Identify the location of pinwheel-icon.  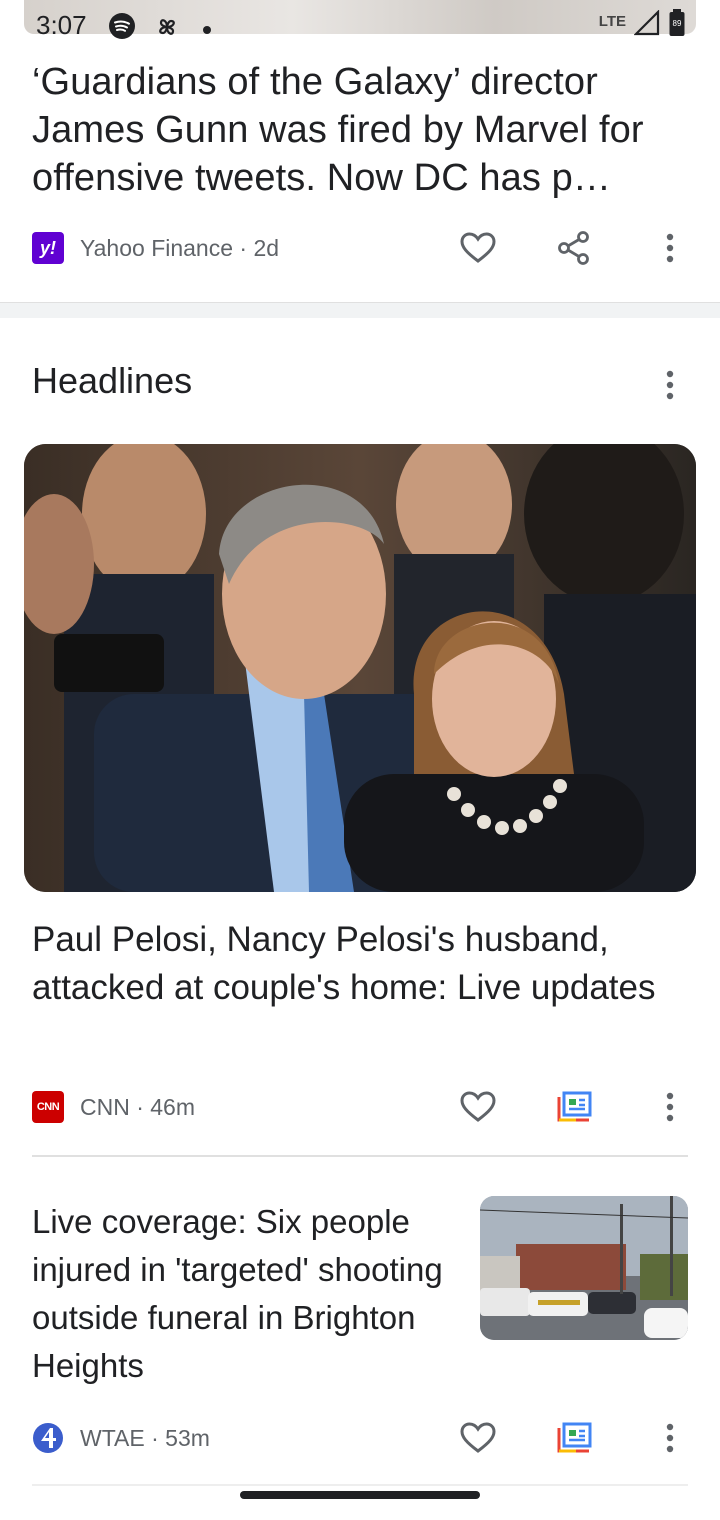
(167, 29).